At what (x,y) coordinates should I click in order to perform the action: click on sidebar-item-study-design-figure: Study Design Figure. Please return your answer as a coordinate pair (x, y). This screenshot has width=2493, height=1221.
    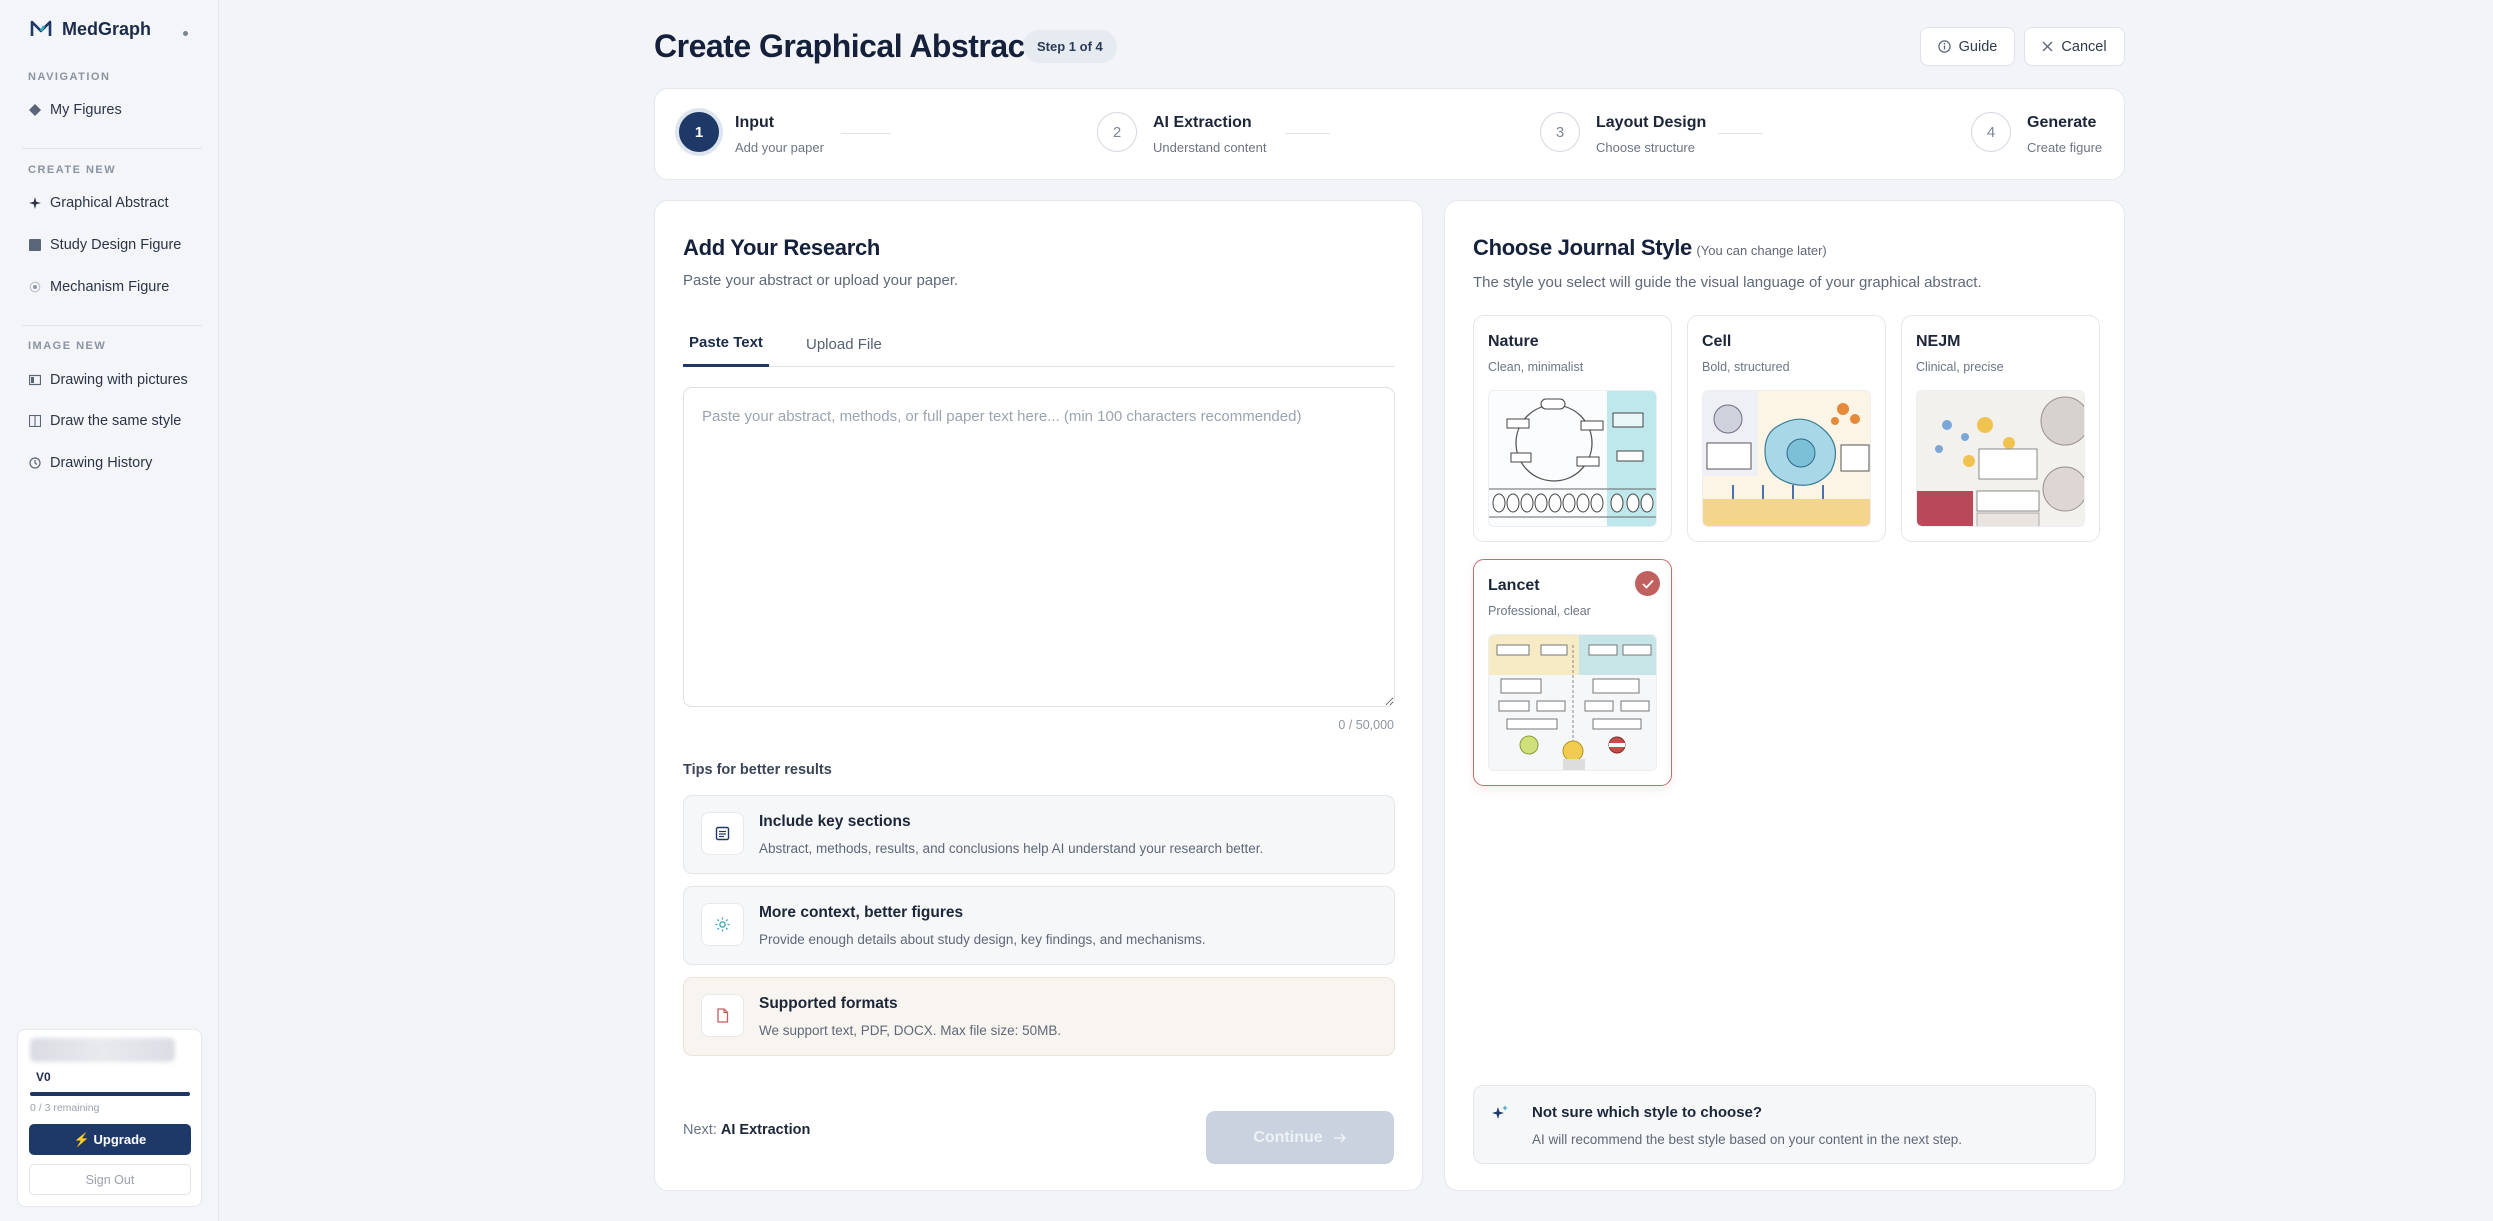
    Looking at the image, I should click on (104, 245).